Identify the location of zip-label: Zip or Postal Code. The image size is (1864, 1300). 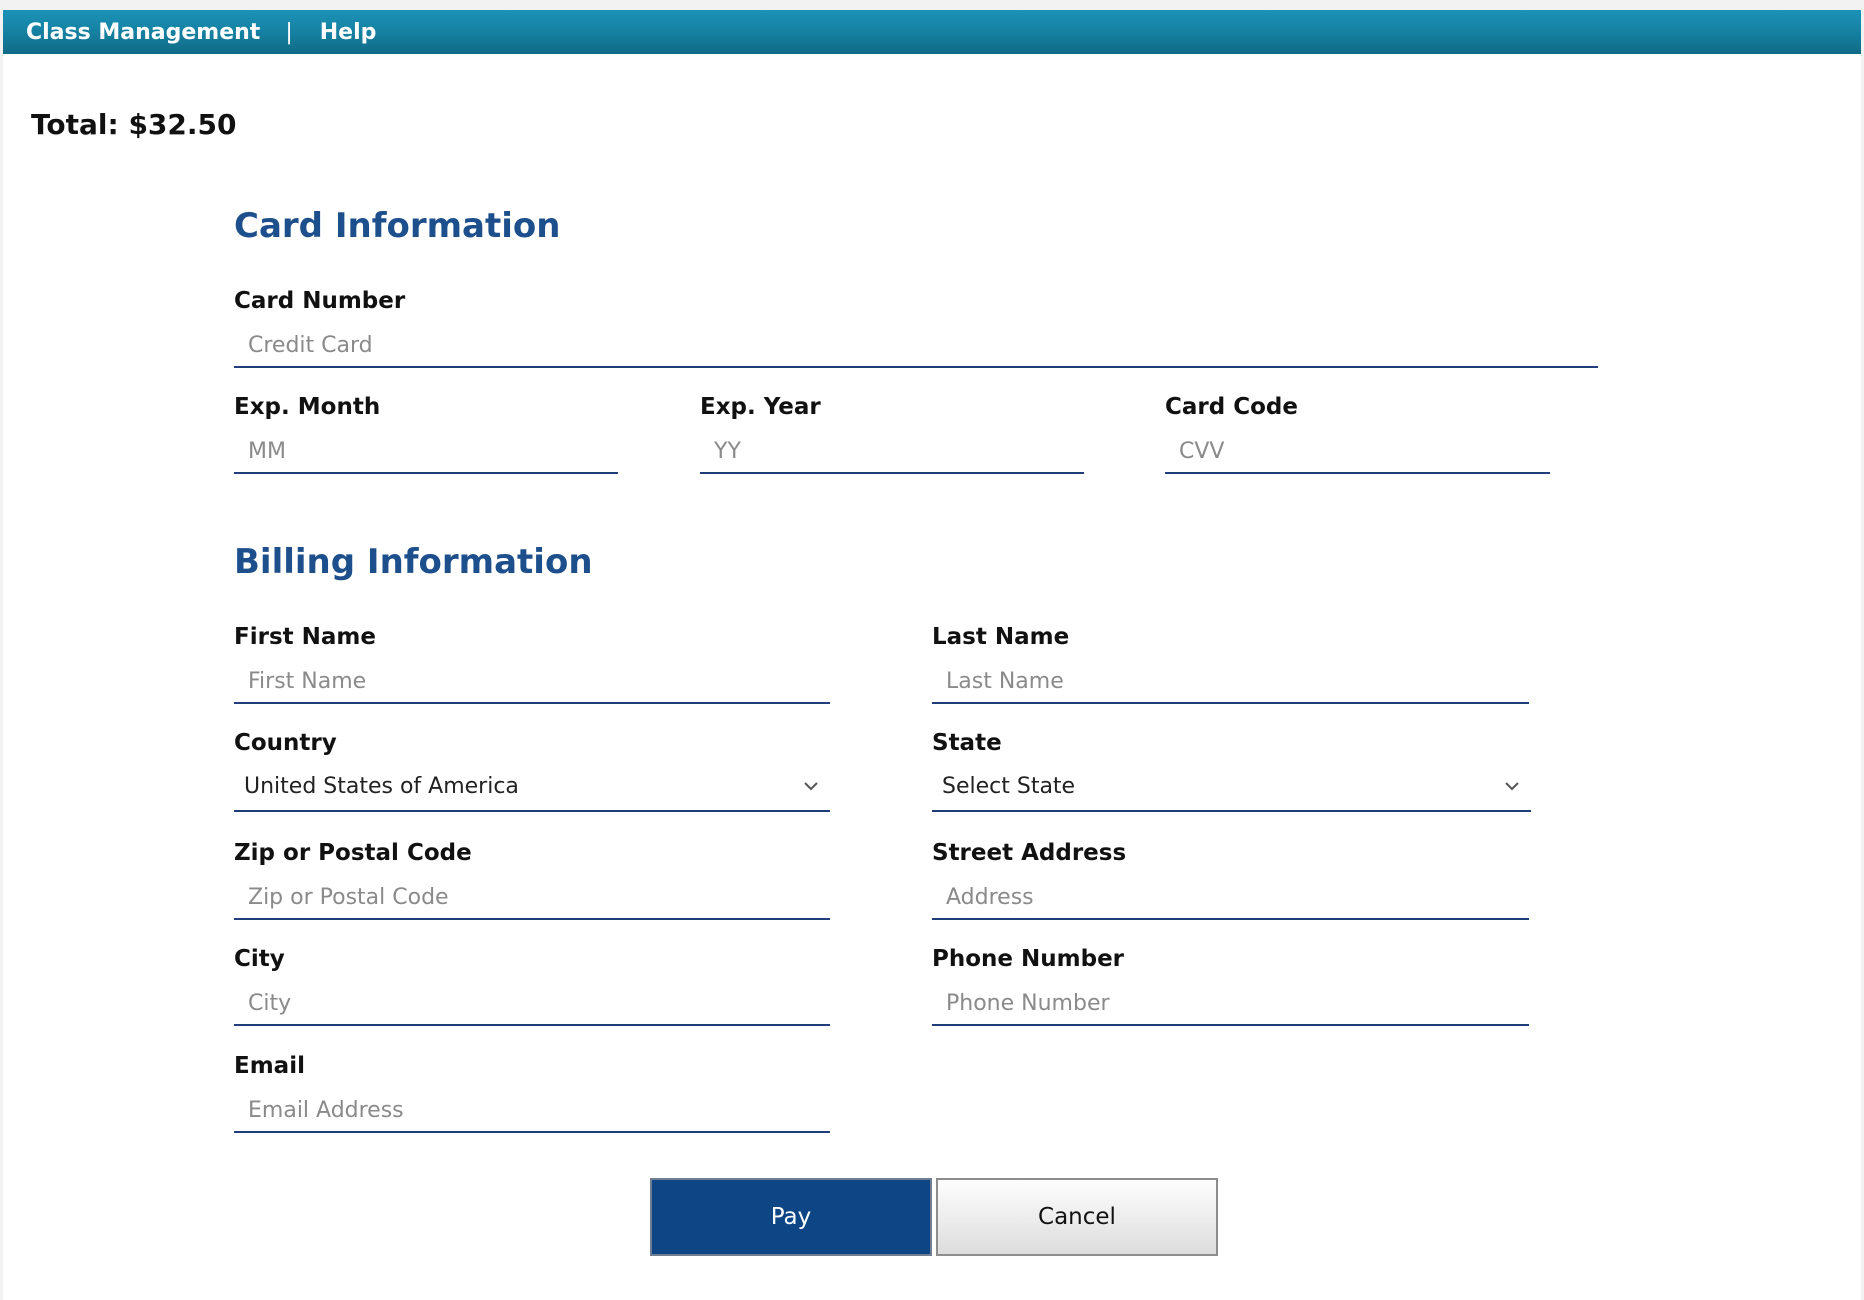
(353, 853).